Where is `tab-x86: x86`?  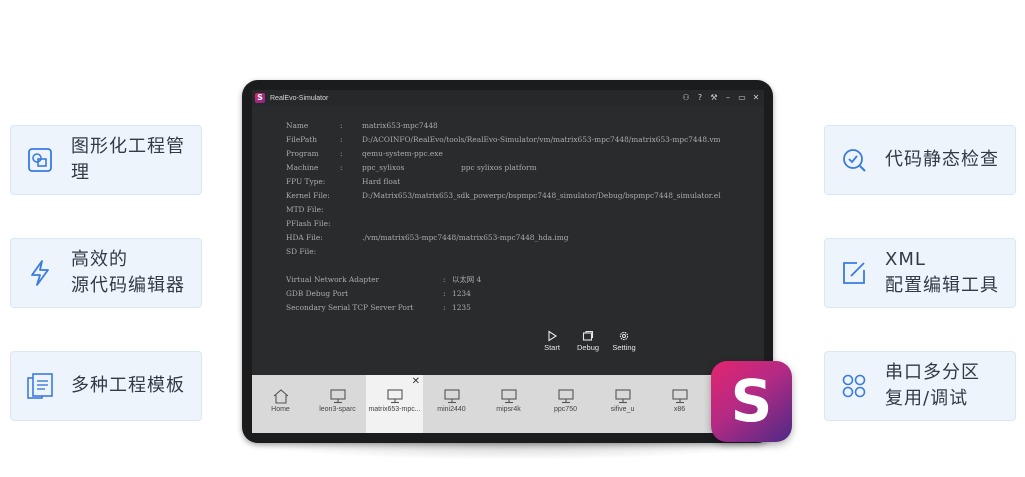
tab-x86: x86 is located at coordinates (679, 404).